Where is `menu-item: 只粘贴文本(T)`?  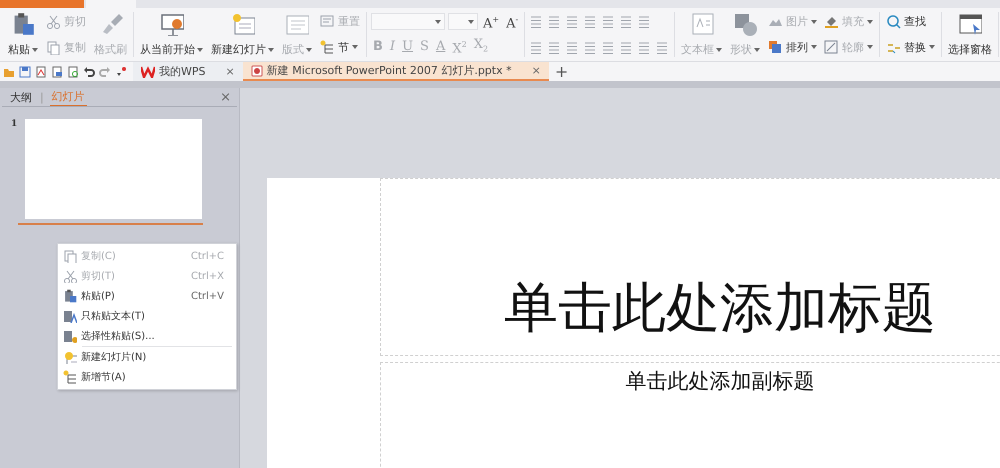
menu-item: 只粘贴文本(T) is located at coordinates (147, 316).